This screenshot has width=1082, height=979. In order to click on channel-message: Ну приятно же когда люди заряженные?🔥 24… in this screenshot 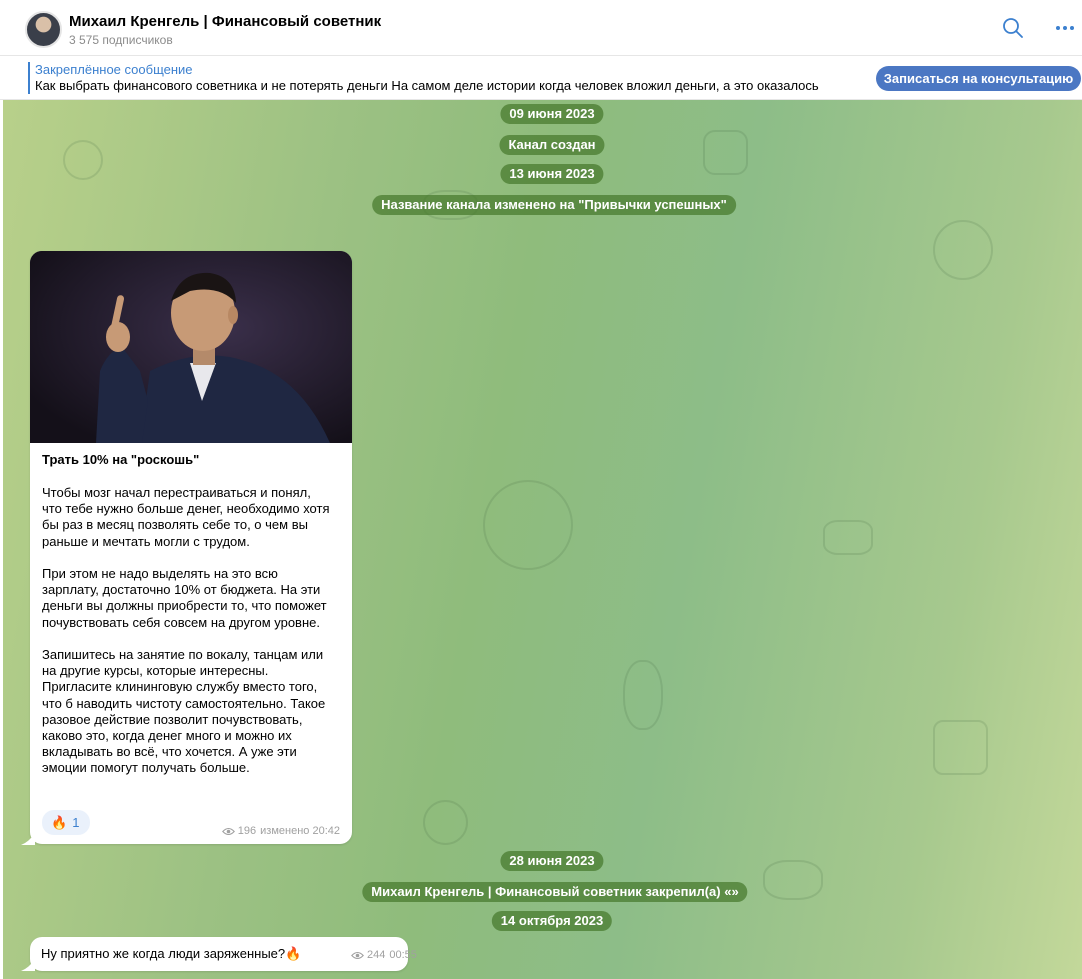, I will do `click(223, 954)`.